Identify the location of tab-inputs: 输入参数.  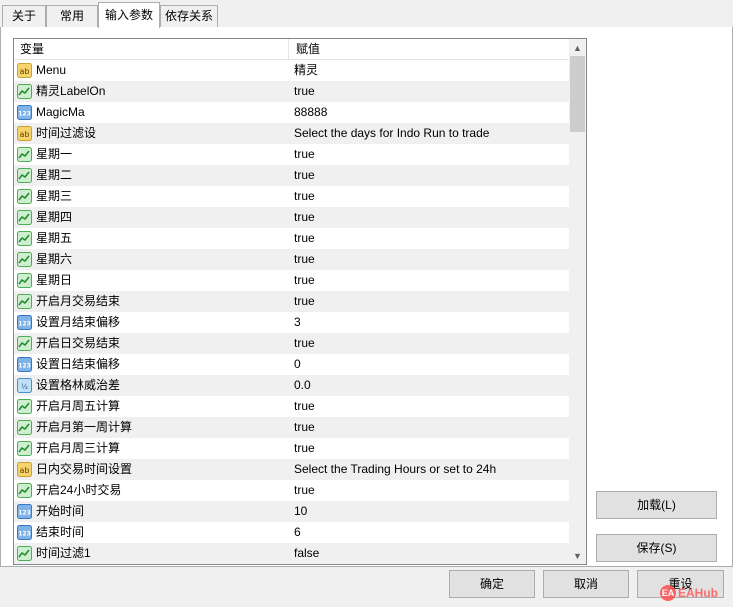
(129, 15).